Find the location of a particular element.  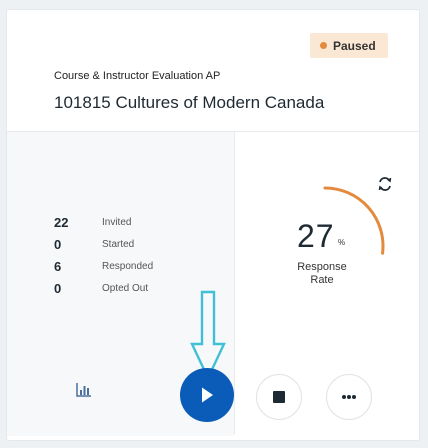

stop-icon is located at coordinates (279, 397).